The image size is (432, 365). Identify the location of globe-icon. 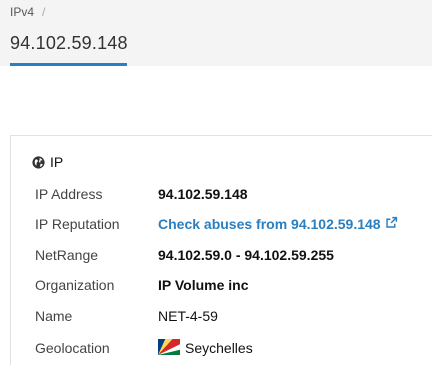
(38, 162).